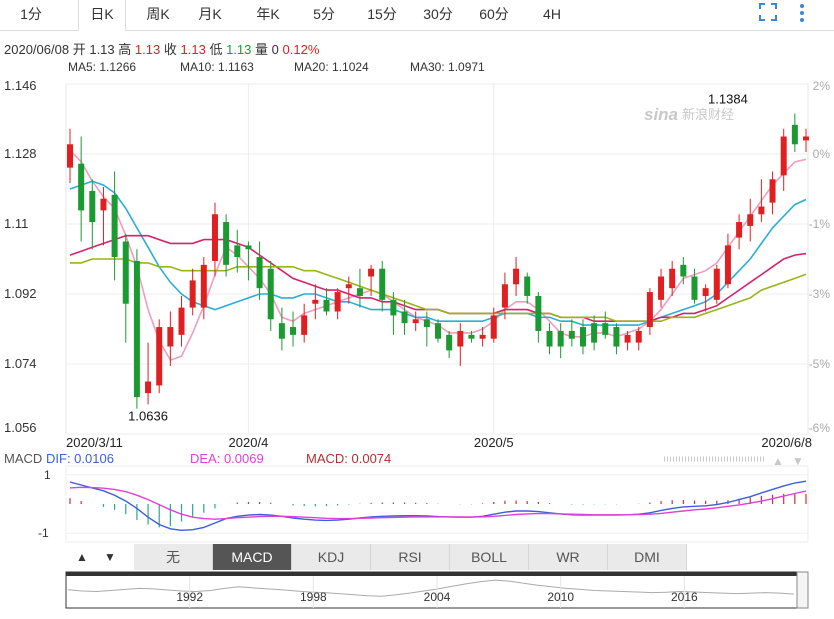 The height and width of the screenshot is (619, 834). I want to click on indicator-tab-0: 无, so click(173, 557).